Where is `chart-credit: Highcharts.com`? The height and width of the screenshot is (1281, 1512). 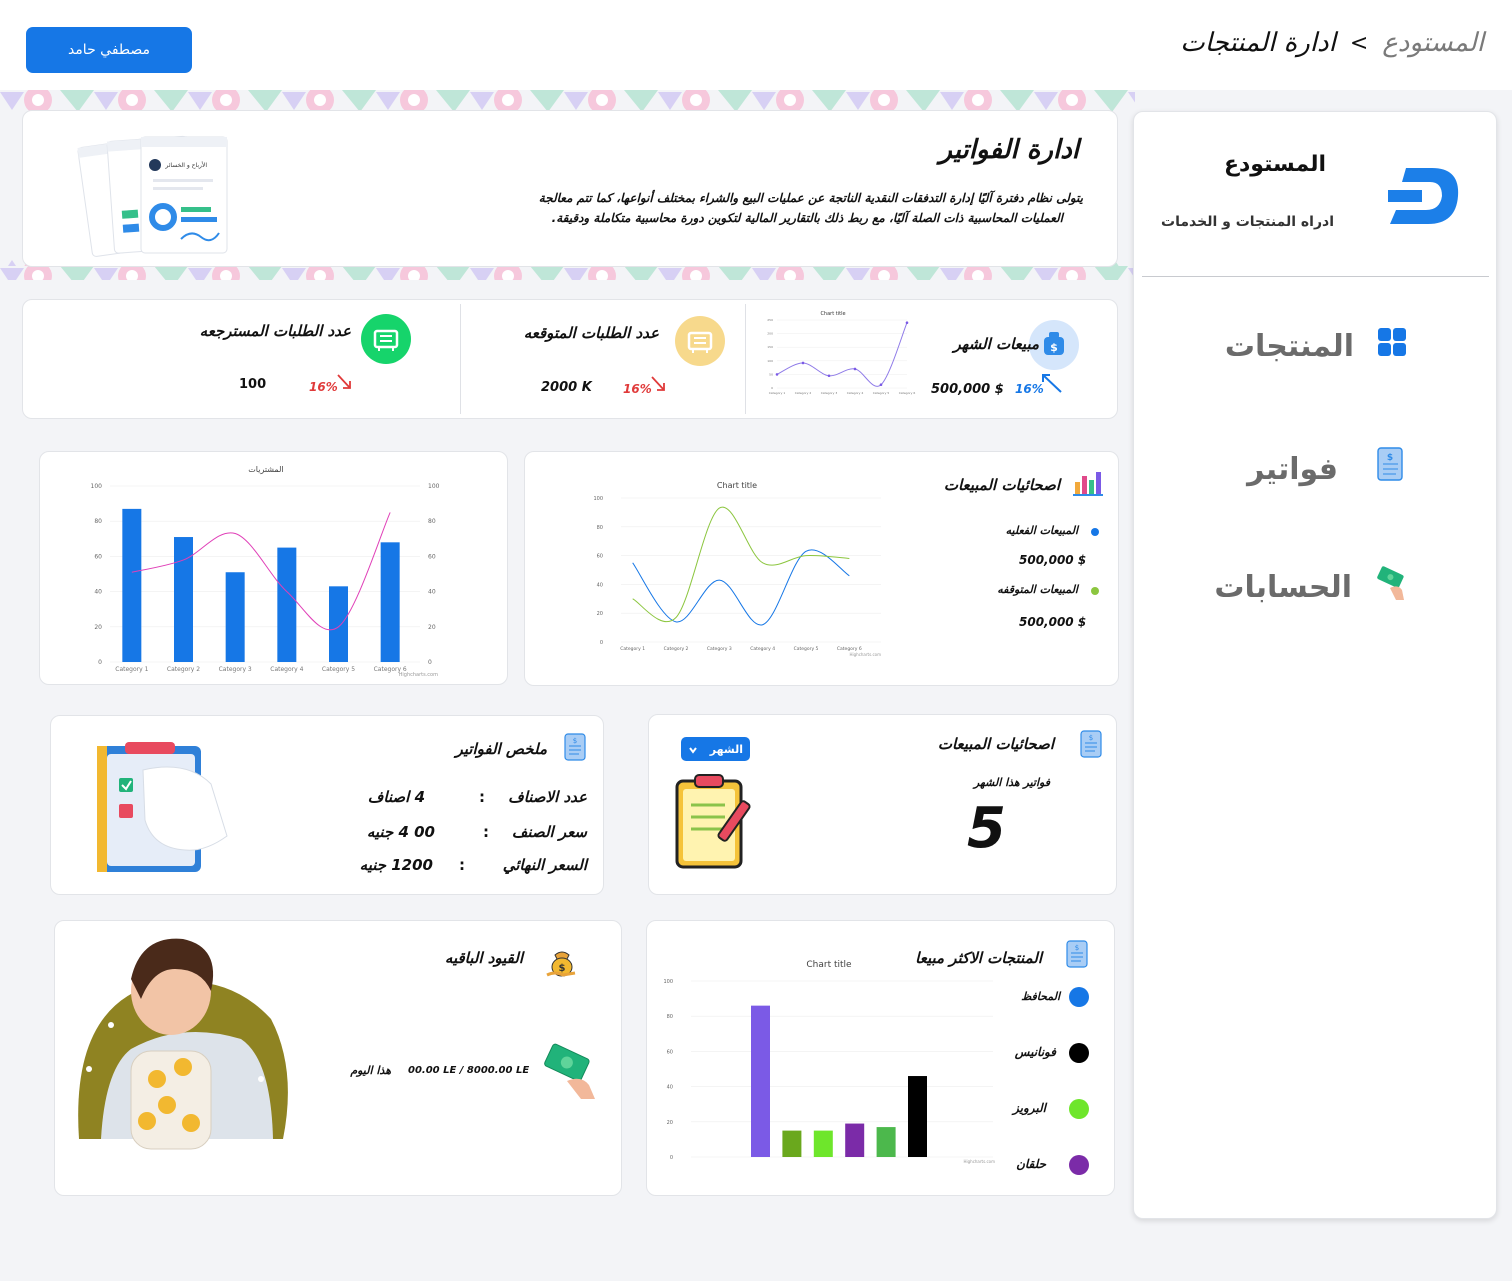
chart-credit: Highcharts.com is located at coordinates (418, 675).